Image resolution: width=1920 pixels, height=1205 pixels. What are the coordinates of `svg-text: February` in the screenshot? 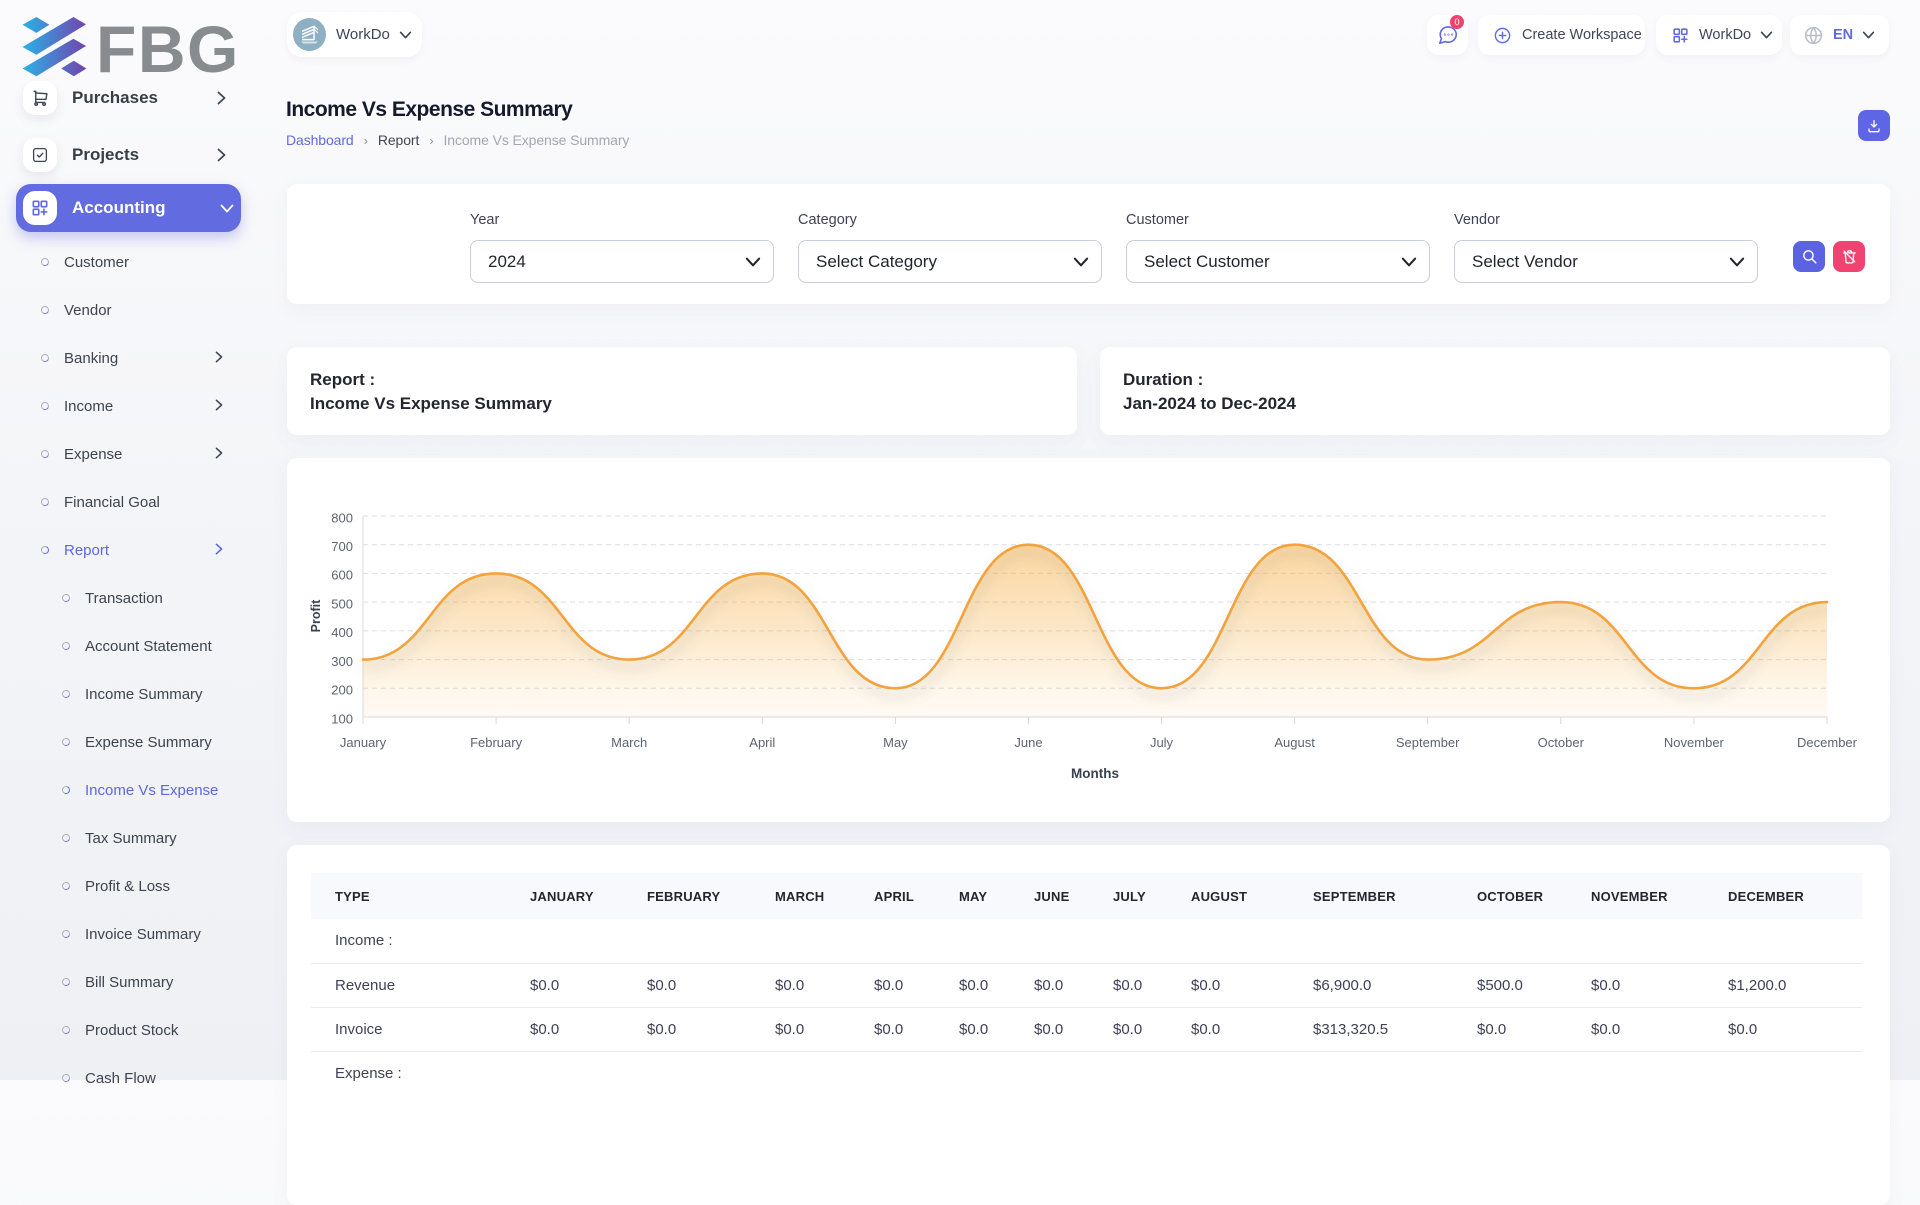 It's located at (496, 742).